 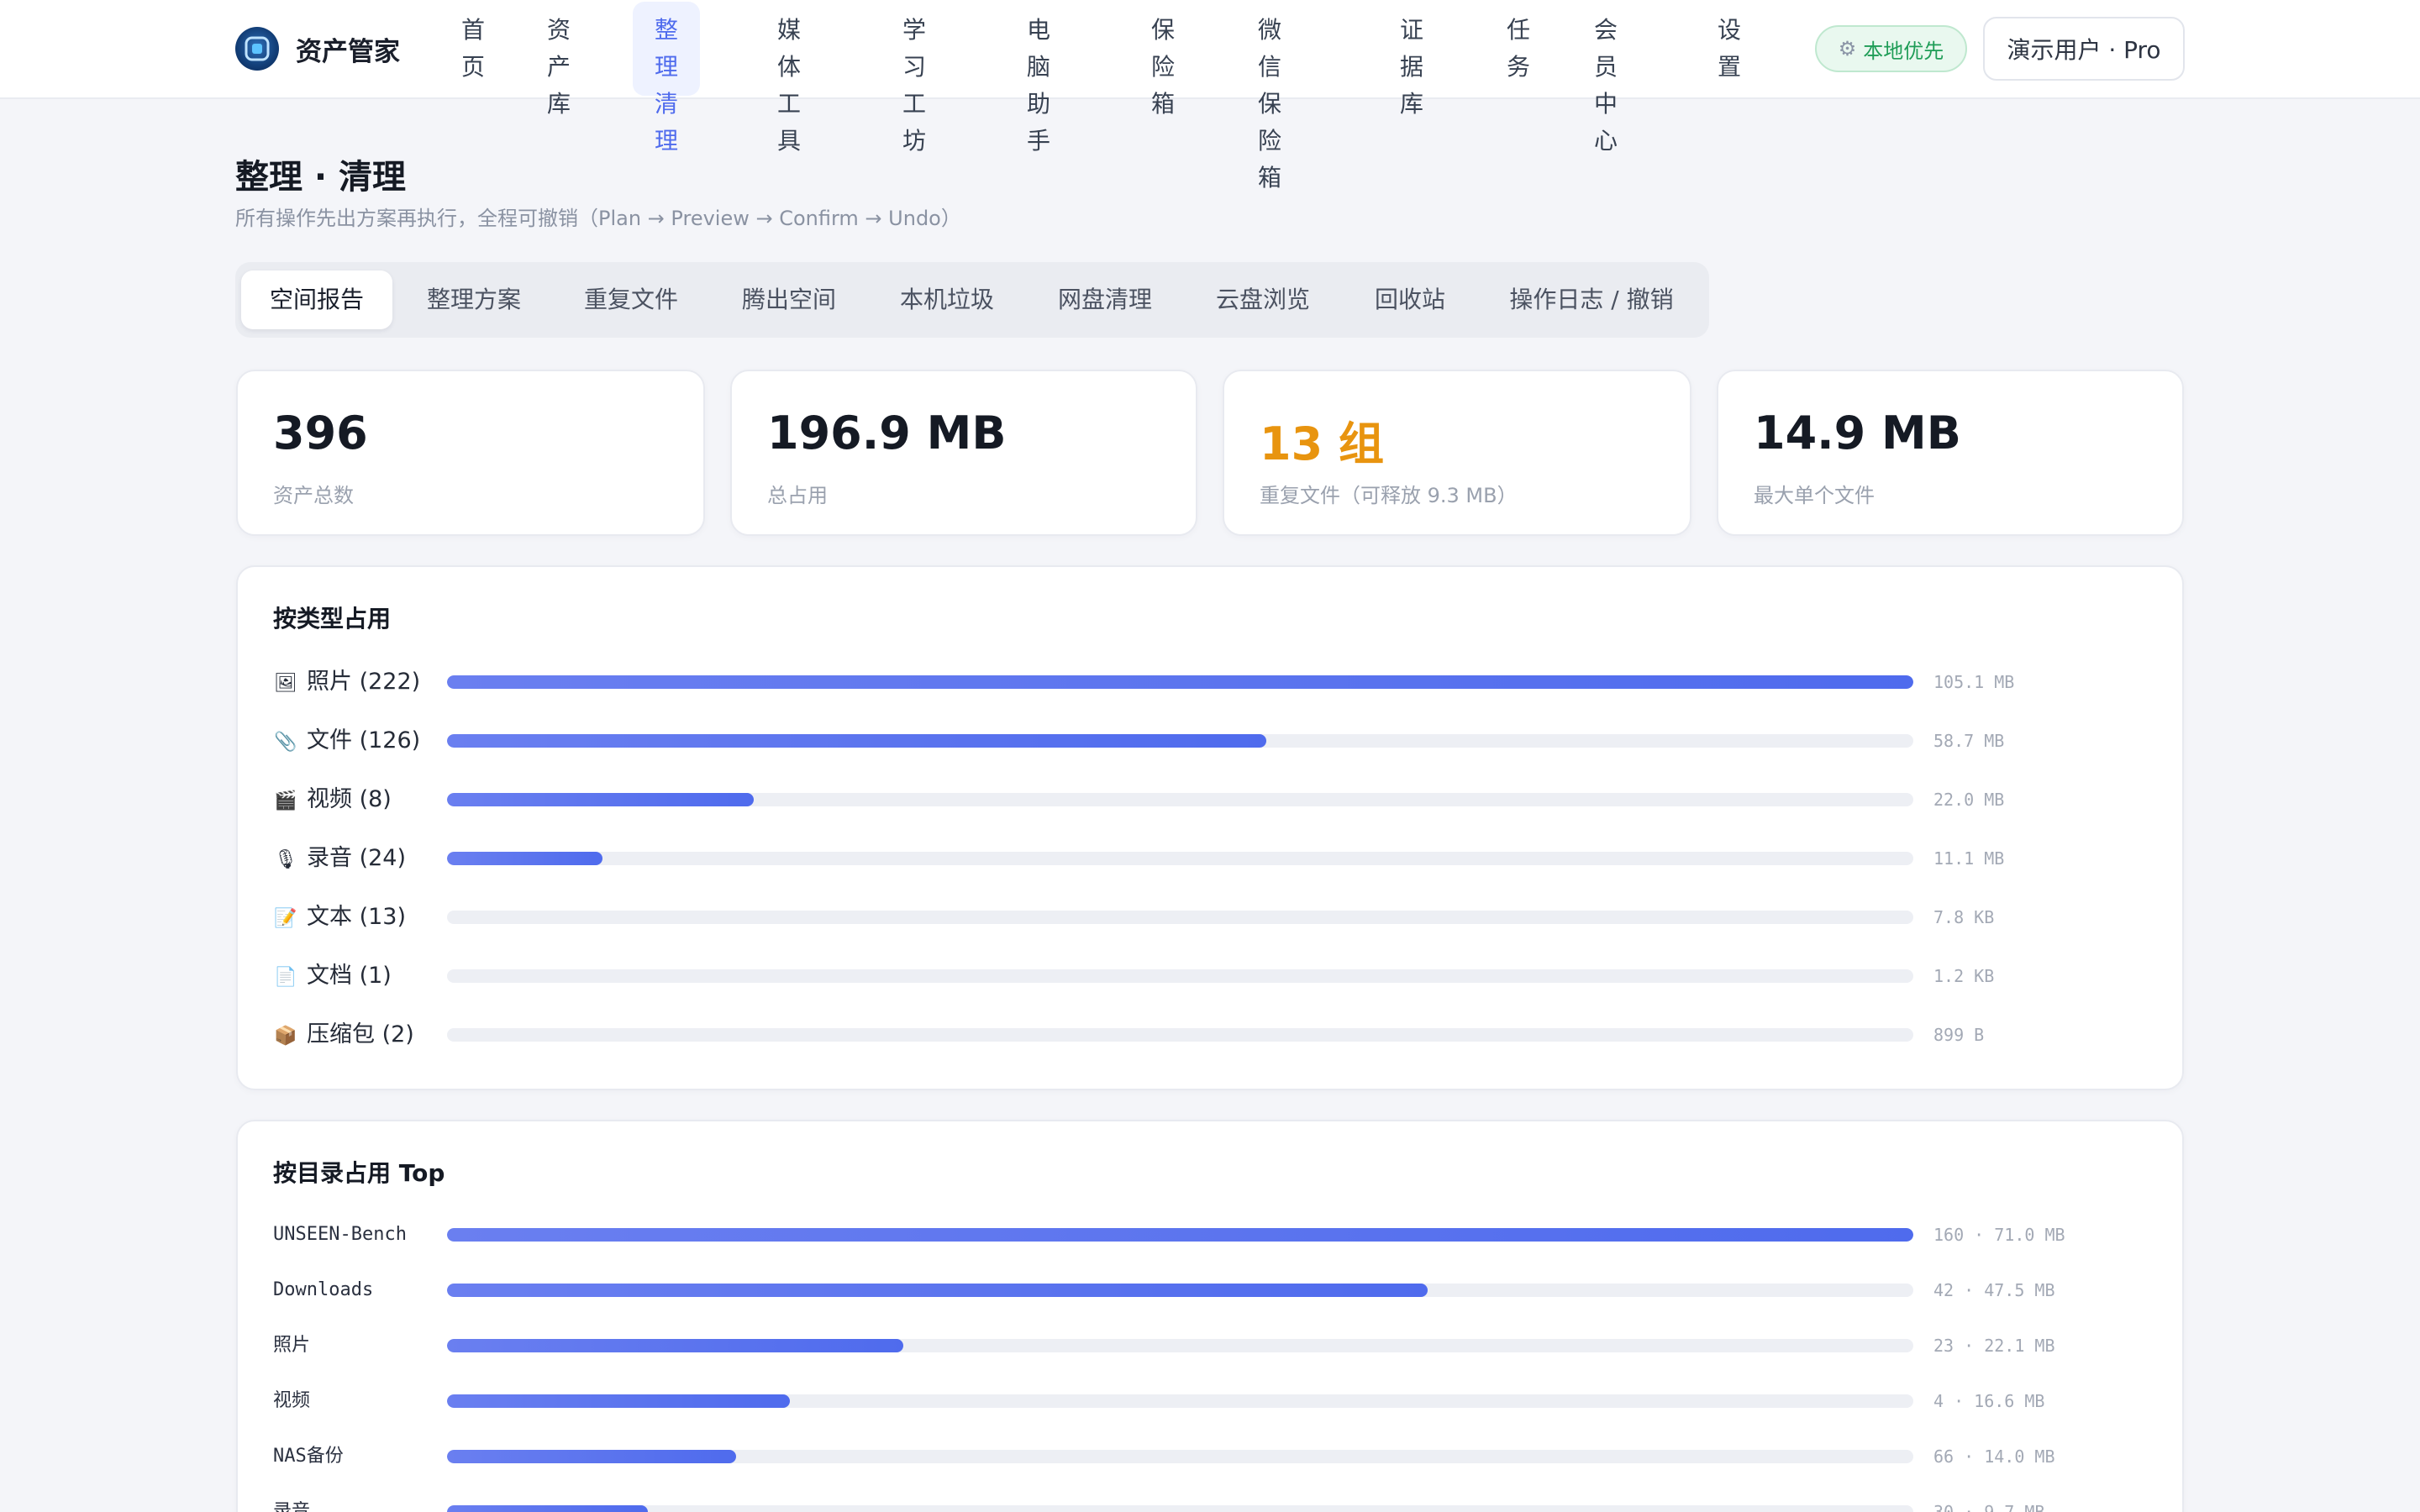 I want to click on nav-item-learning-workshop: 学习工坊, so click(x=914, y=77).